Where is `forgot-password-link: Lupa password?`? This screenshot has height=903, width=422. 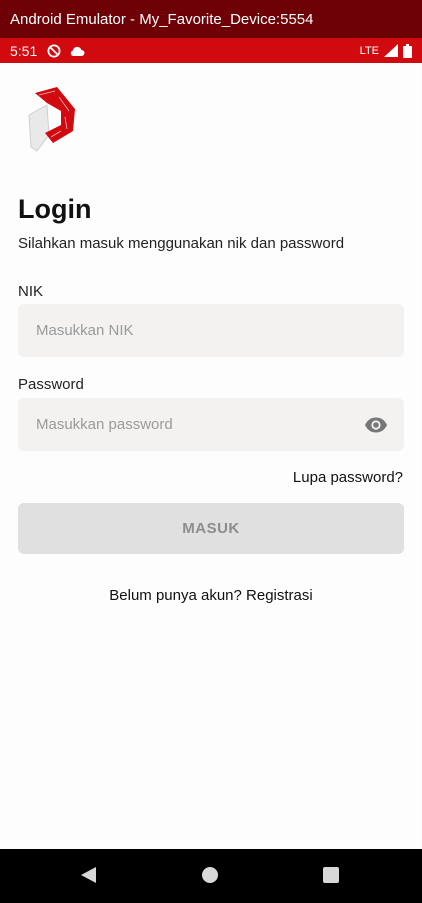 forgot-password-link: Lupa password? is located at coordinates (348, 477).